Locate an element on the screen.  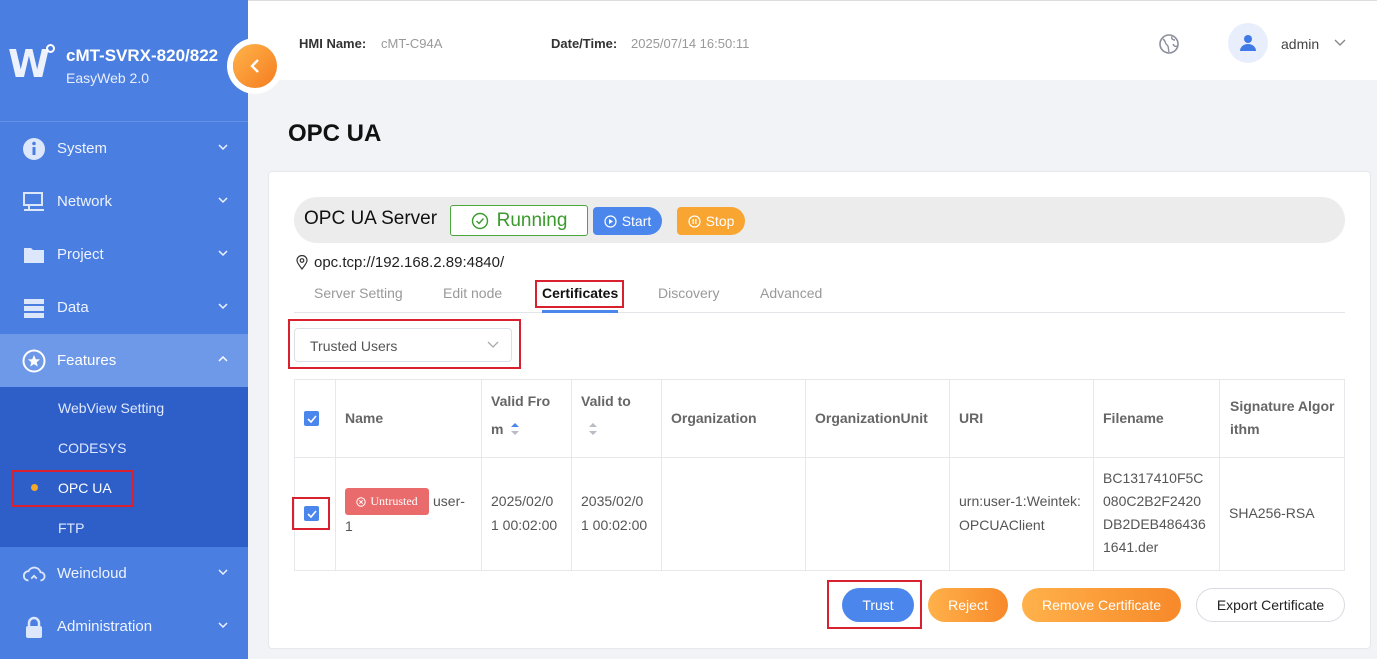
highlight-box-opc-ua is located at coordinates (73, 488).